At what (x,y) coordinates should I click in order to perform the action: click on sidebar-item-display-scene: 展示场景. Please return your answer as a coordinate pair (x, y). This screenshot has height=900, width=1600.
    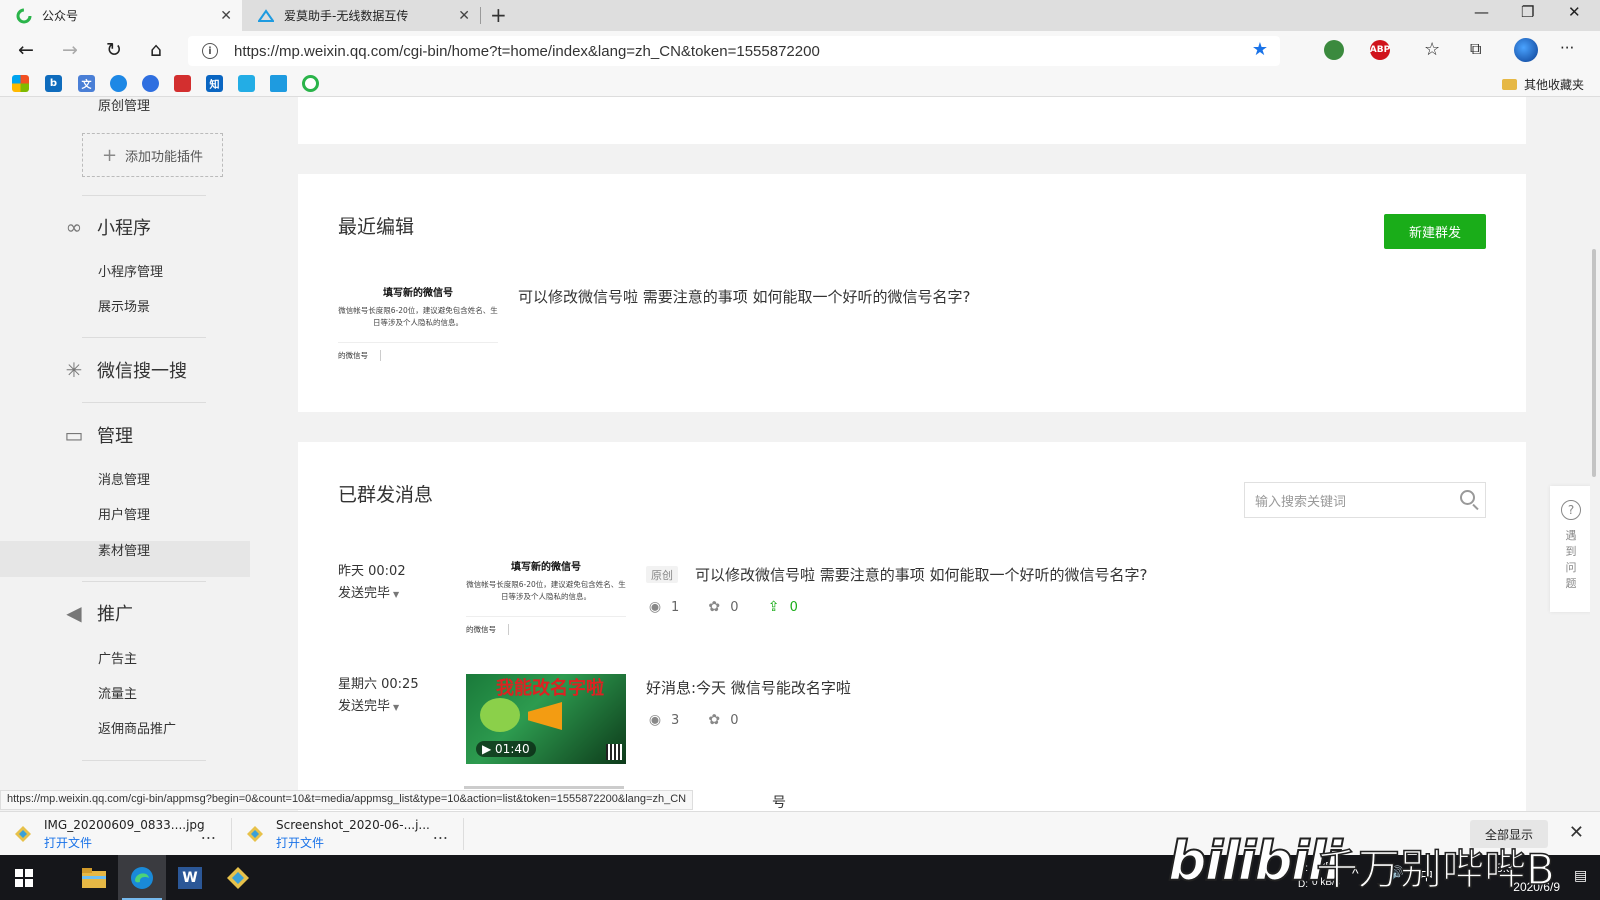
    Looking at the image, I should click on (124, 305).